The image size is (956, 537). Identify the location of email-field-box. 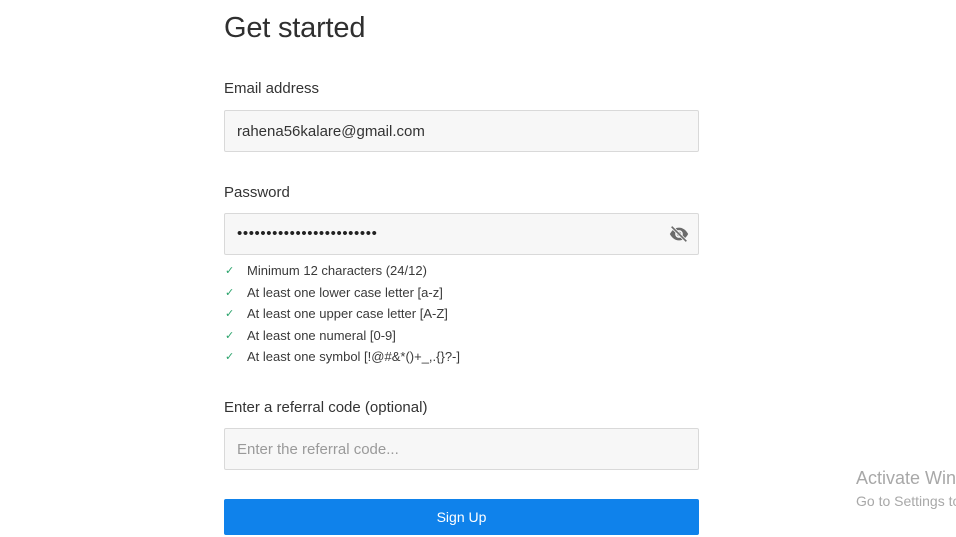
(461, 131).